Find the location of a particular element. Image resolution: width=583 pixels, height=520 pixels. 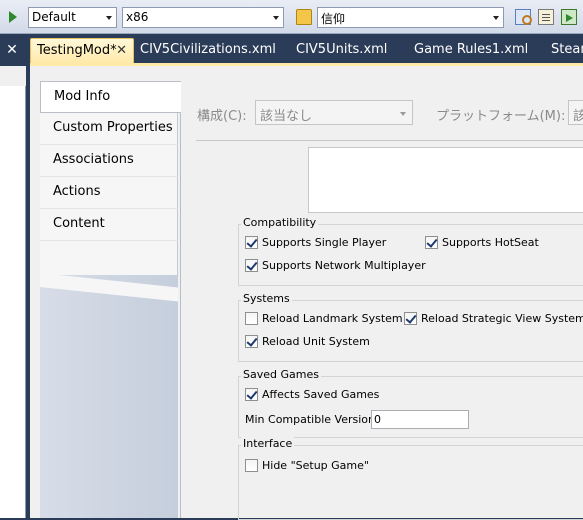

tab-testingmod: TestingMod* ✕ is located at coordinates (82, 51).